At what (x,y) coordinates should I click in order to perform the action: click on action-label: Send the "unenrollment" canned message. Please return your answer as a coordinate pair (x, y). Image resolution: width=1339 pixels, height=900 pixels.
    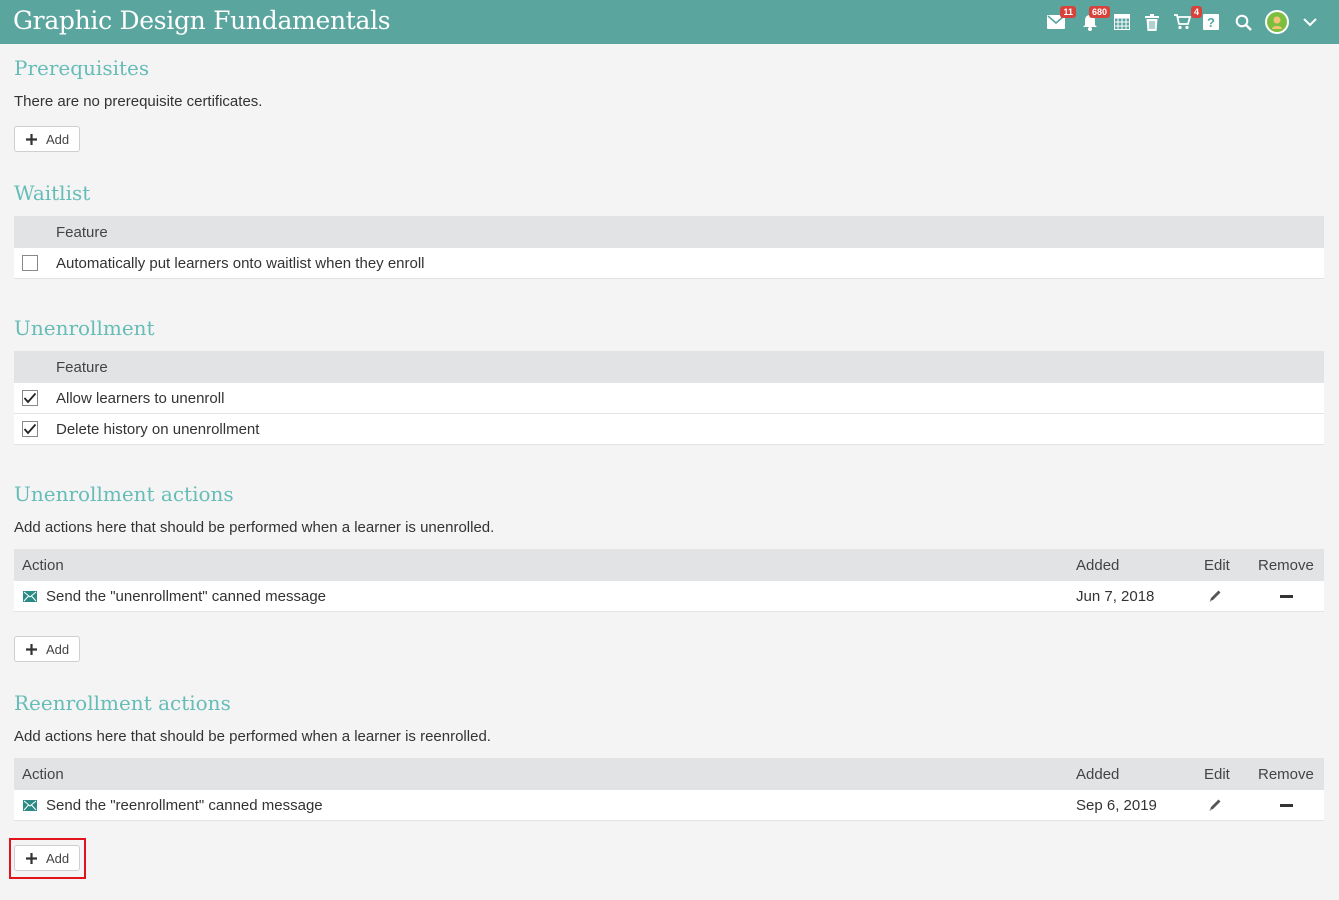
    Looking at the image, I should click on (186, 596).